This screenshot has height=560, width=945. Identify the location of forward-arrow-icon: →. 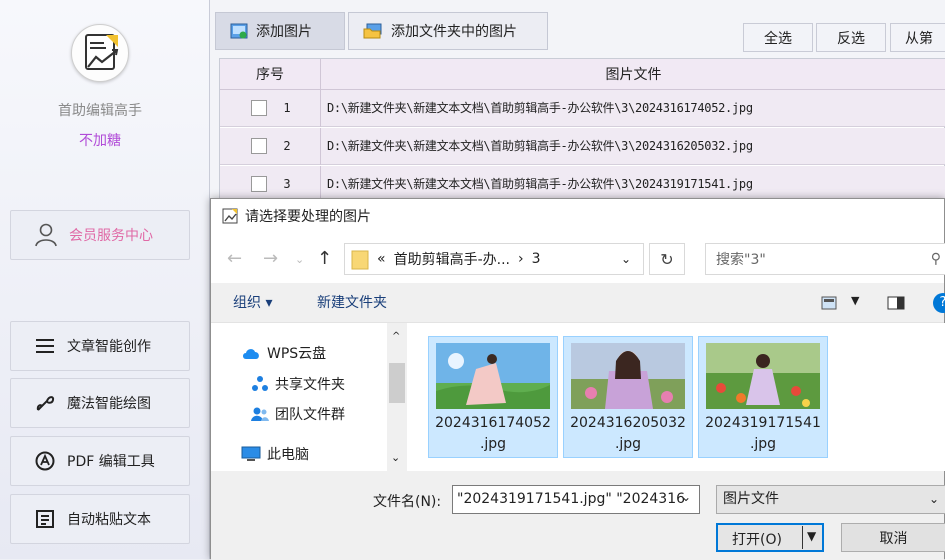
(270, 258).